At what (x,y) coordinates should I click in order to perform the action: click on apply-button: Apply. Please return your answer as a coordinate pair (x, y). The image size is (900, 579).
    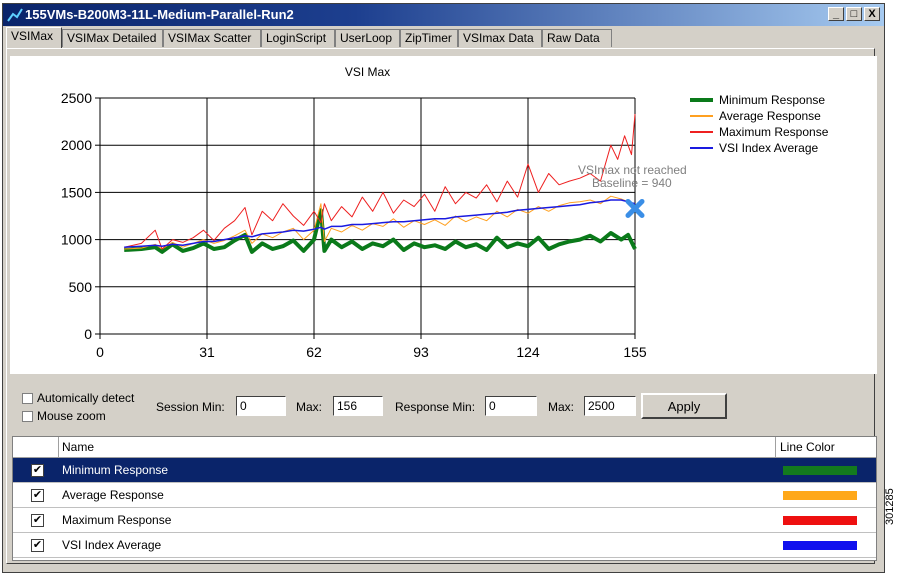
    Looking at the image, I should click on (684, 406).